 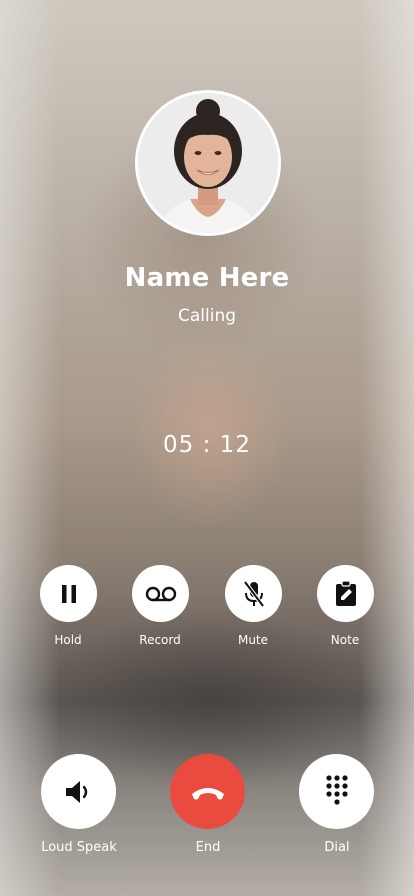 I want to click on end-call-button, so click(x=207, y=791).